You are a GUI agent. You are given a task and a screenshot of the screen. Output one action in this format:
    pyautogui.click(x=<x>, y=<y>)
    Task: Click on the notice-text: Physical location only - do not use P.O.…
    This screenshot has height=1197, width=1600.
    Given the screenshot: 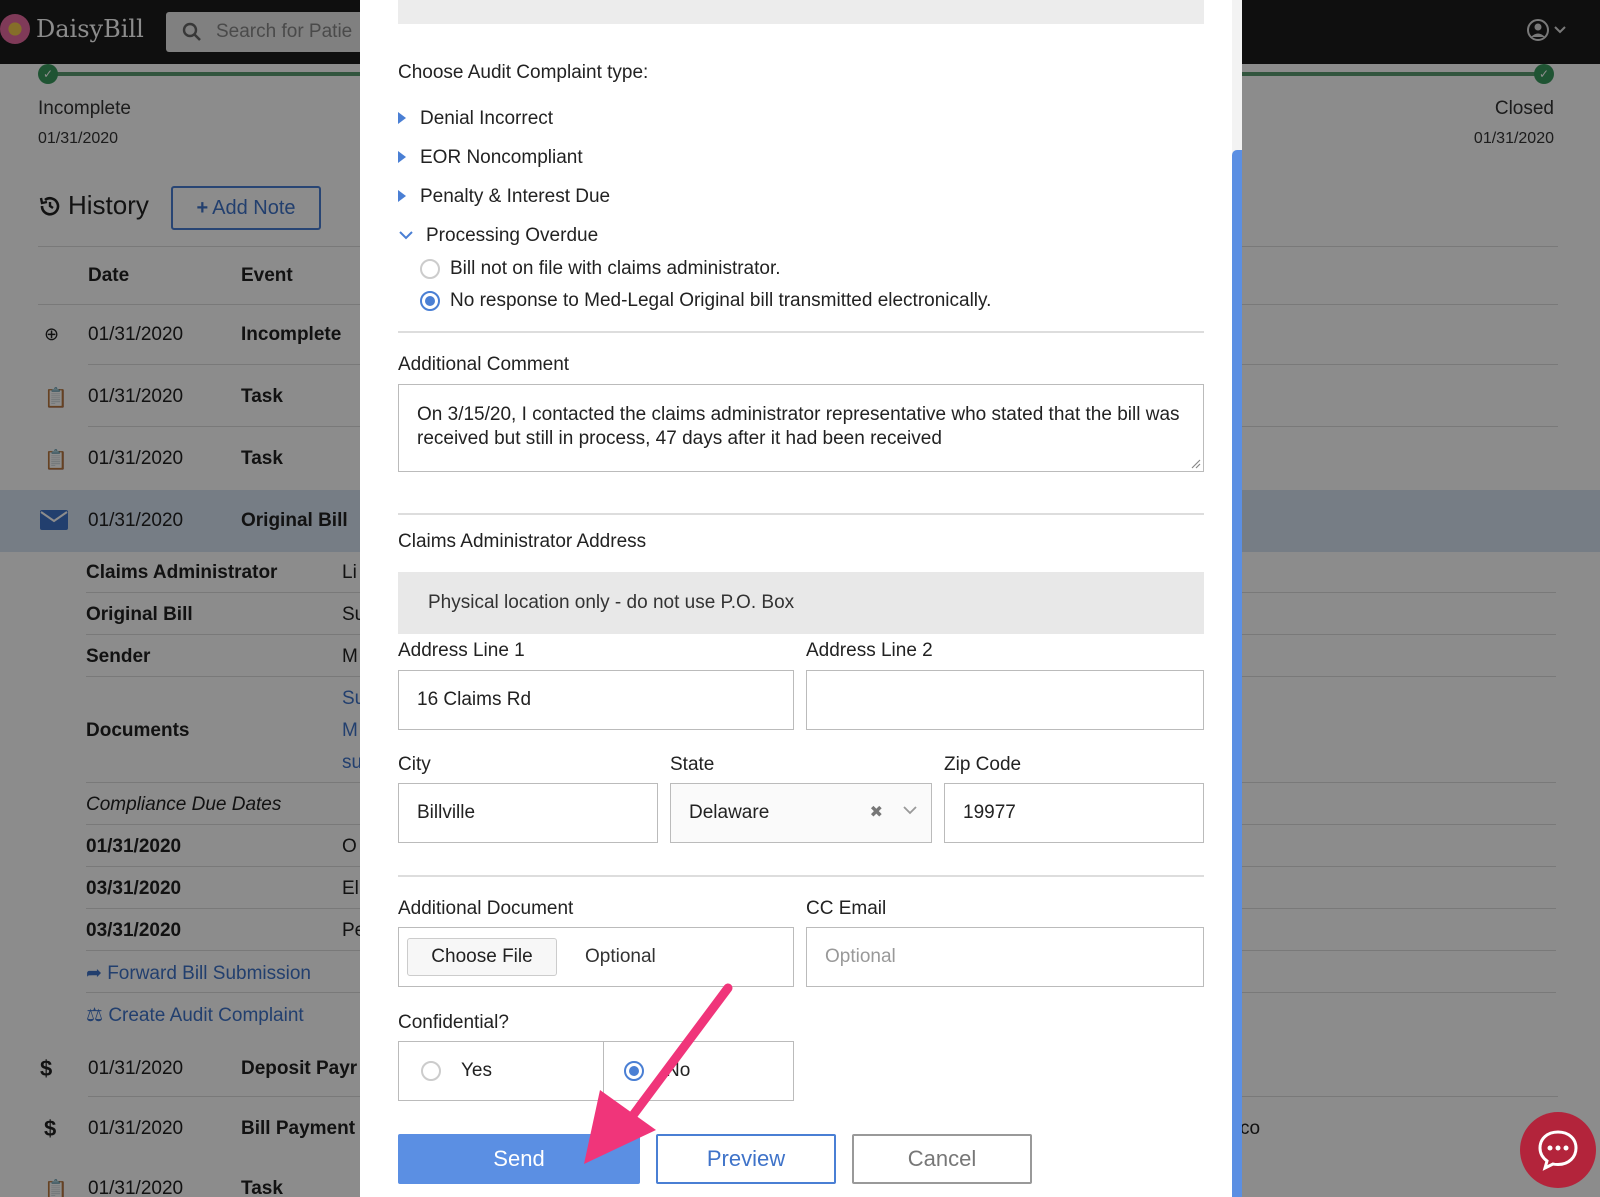 What is the action you would take?
    pyautogui.click(x=611, y=602)
    